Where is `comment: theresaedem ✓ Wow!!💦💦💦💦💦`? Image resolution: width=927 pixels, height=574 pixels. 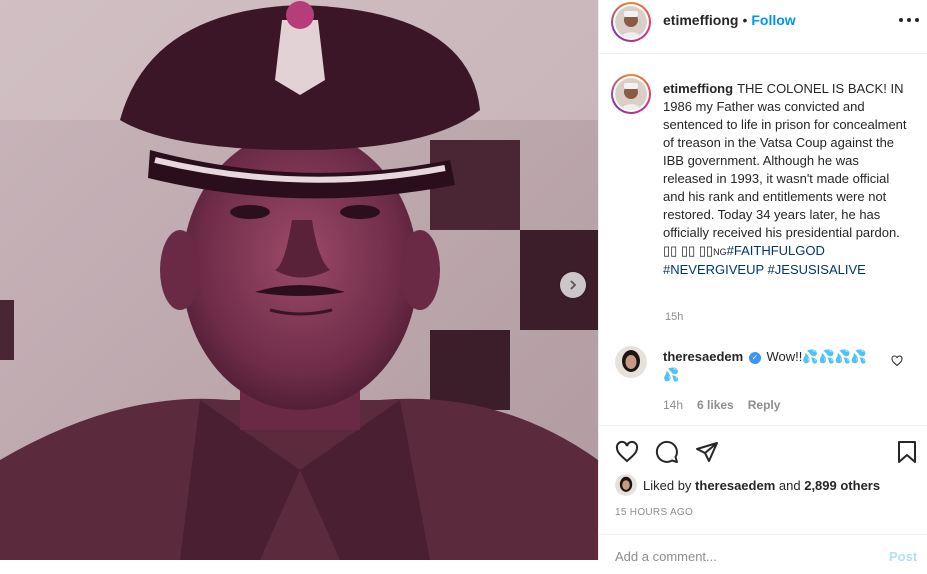 comment: theresaedem ✓ Wow!!💦💦💦💦💦 is located at coordinates (773, 366).